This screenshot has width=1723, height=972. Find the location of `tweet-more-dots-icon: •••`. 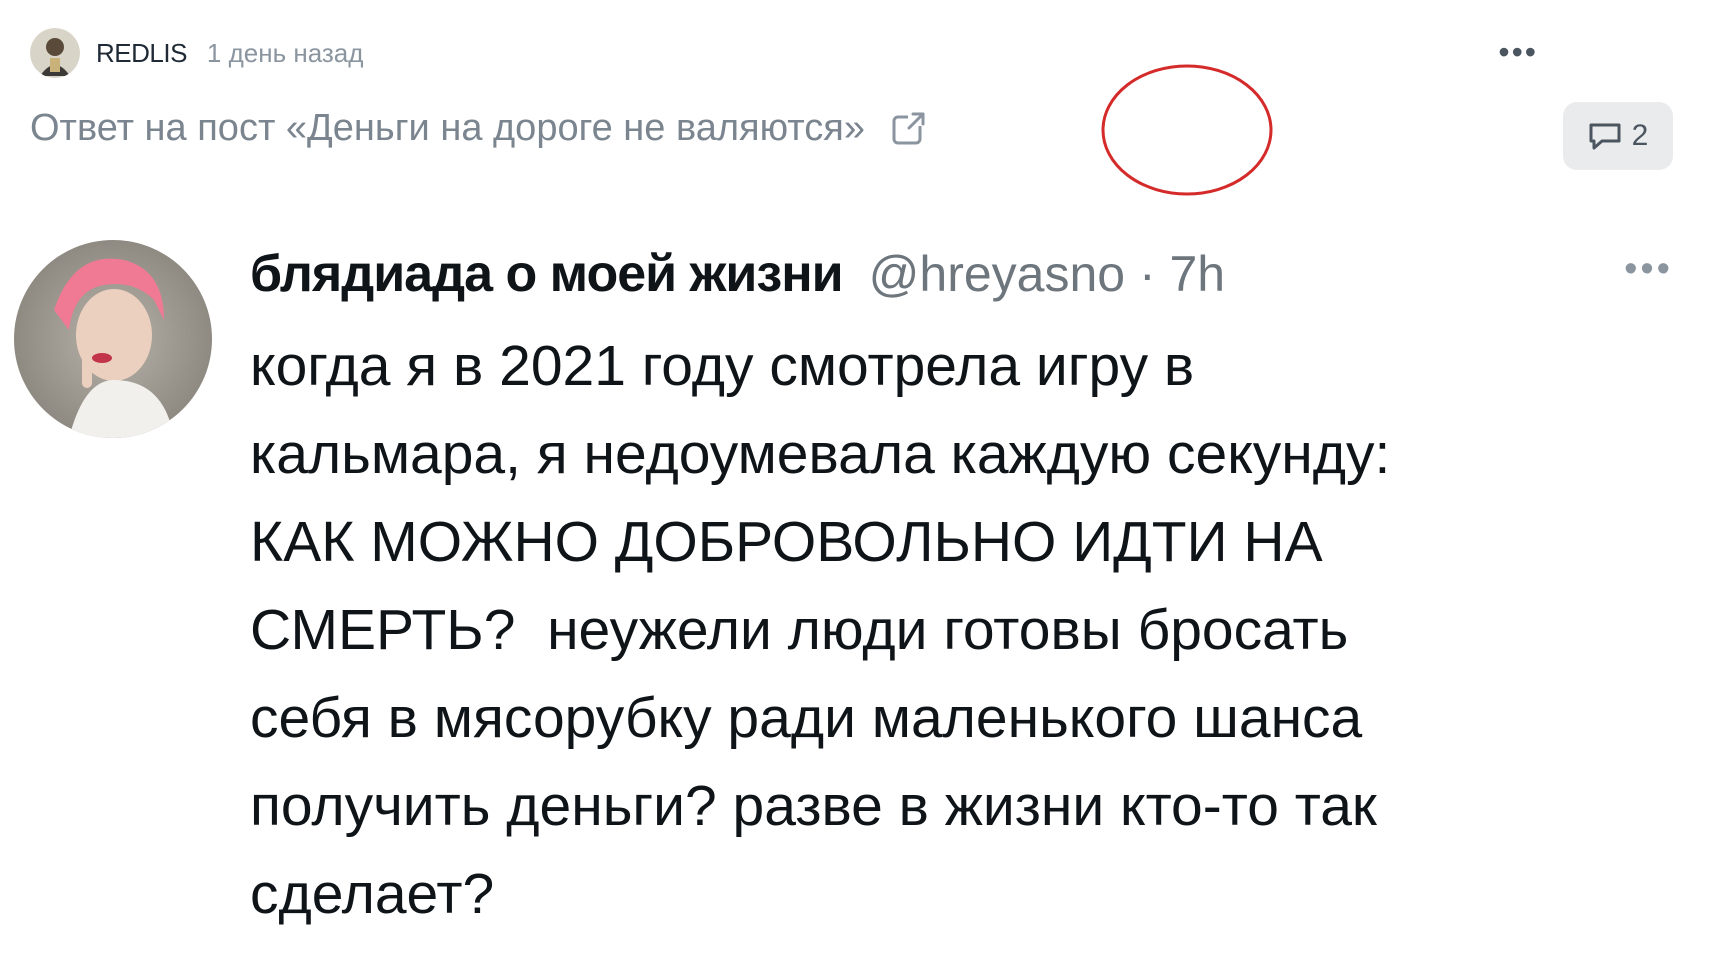

tweet-more-dots-icon: ••• is located at coordinates (1648, 269).